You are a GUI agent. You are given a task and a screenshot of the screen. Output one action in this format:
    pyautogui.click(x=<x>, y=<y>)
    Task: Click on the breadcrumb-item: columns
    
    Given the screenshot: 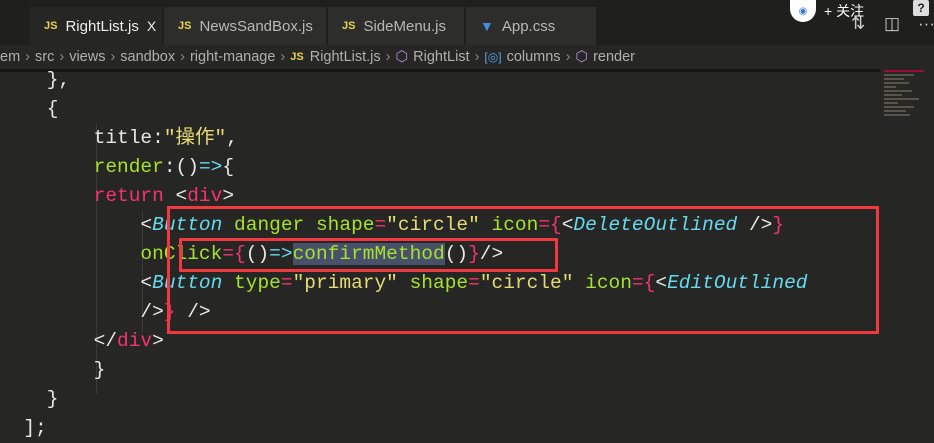 What is the action you would take?
    pyautogui.click(x=534, y=57)
    